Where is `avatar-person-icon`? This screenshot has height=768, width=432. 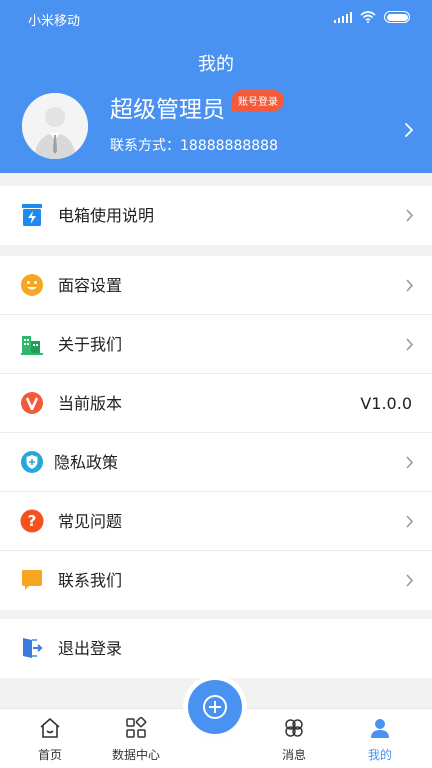 avatar-person-icon is located at coordinates (55, 126).